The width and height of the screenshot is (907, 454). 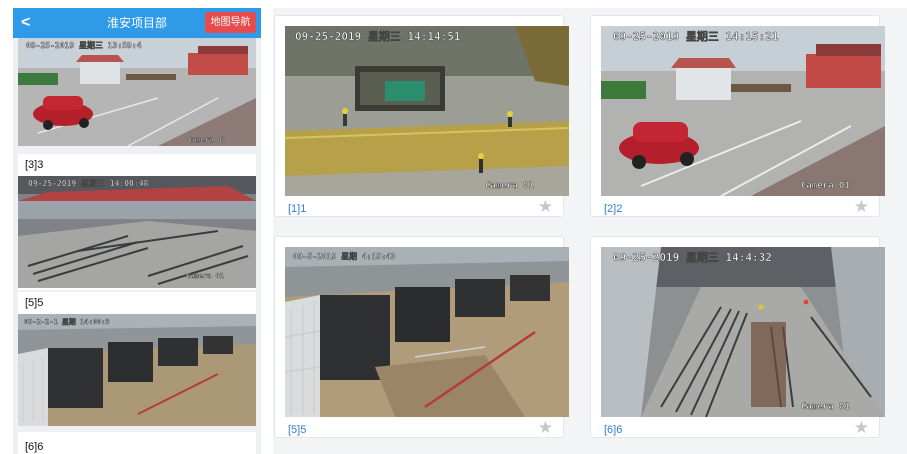 What do you see at coordinates (34, 165) in the screenshot?
I see `camera-label: [3]3` at bounding box center [34, 165].